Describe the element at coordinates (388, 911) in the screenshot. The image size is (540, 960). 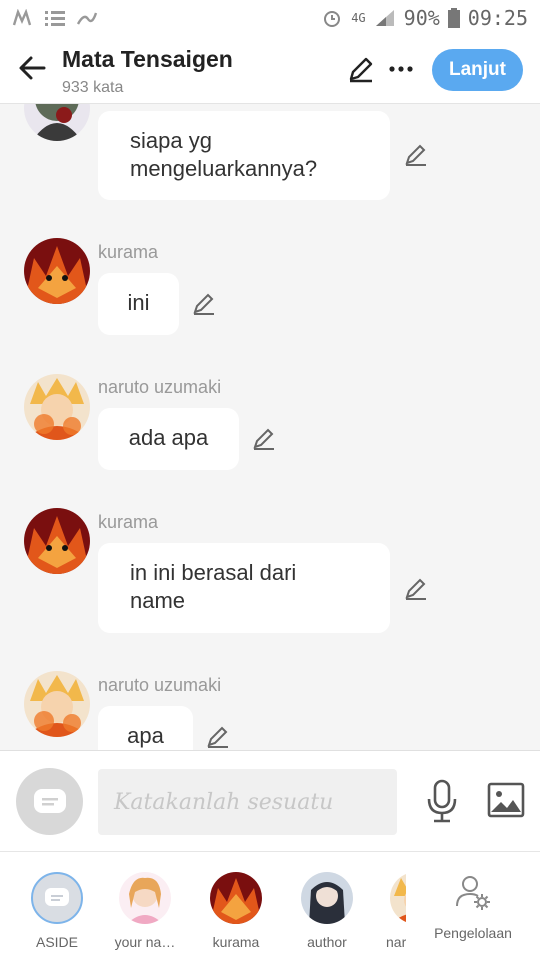
I see `character-naruto: nar` at that location.